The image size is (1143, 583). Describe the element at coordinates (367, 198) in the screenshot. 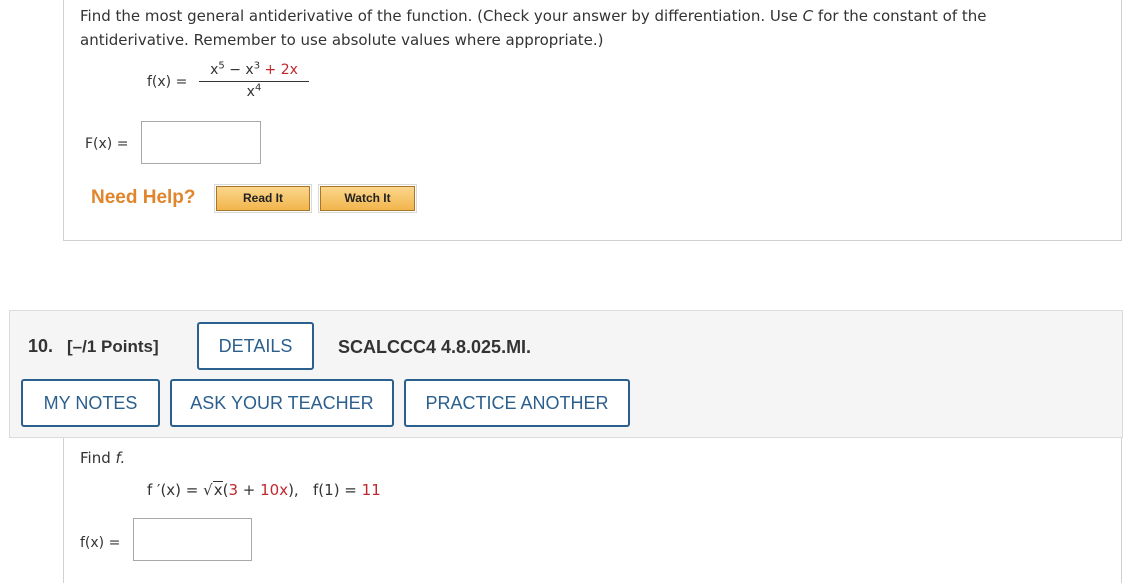

I see `watch-it-button: Watch It` at that location.